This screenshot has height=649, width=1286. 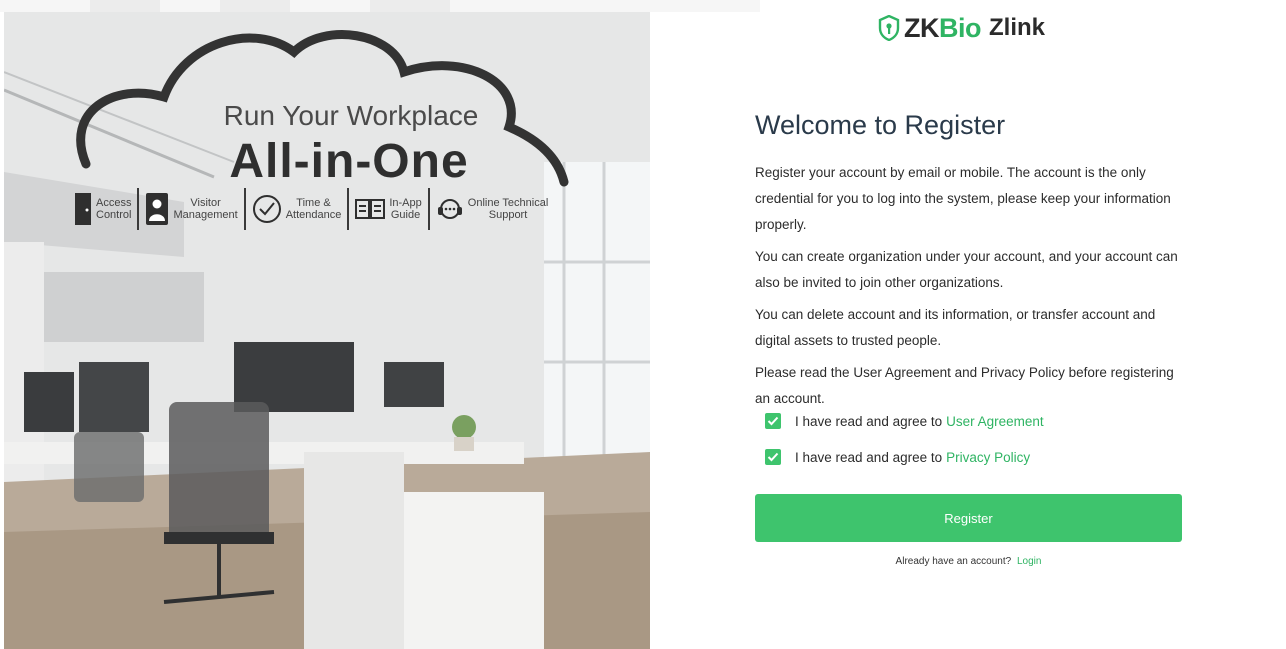 I want to click on privacy-policy-checkbox, so click(x=773, y=457).